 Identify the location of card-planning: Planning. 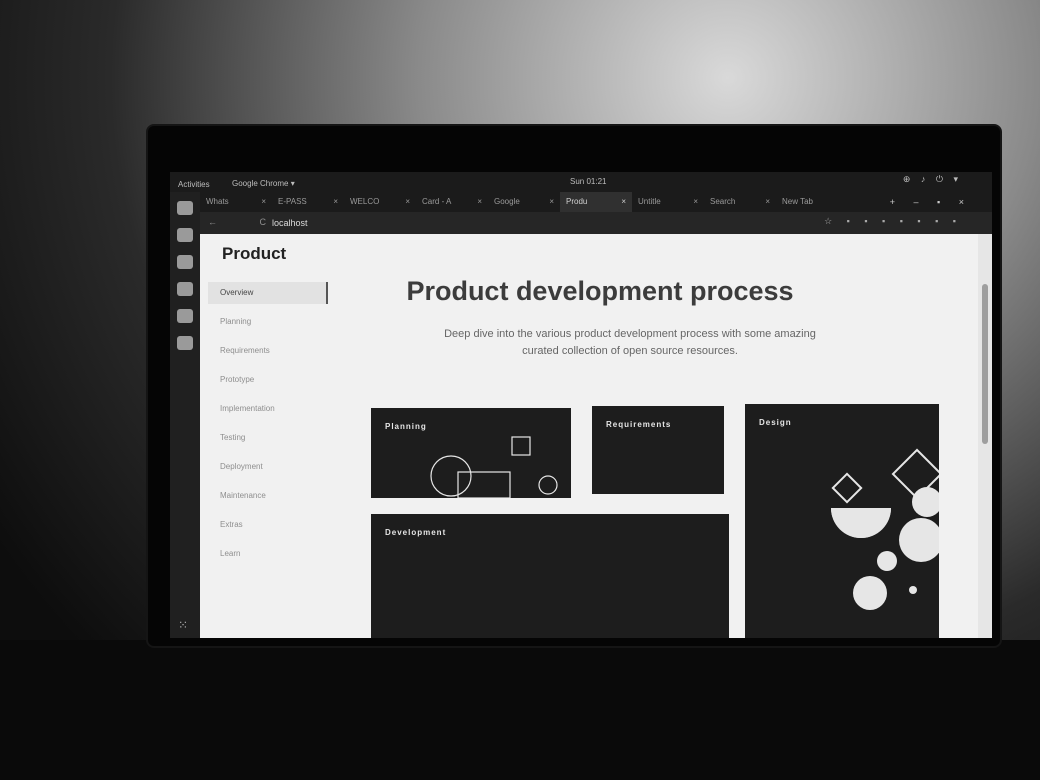
(471, 453).